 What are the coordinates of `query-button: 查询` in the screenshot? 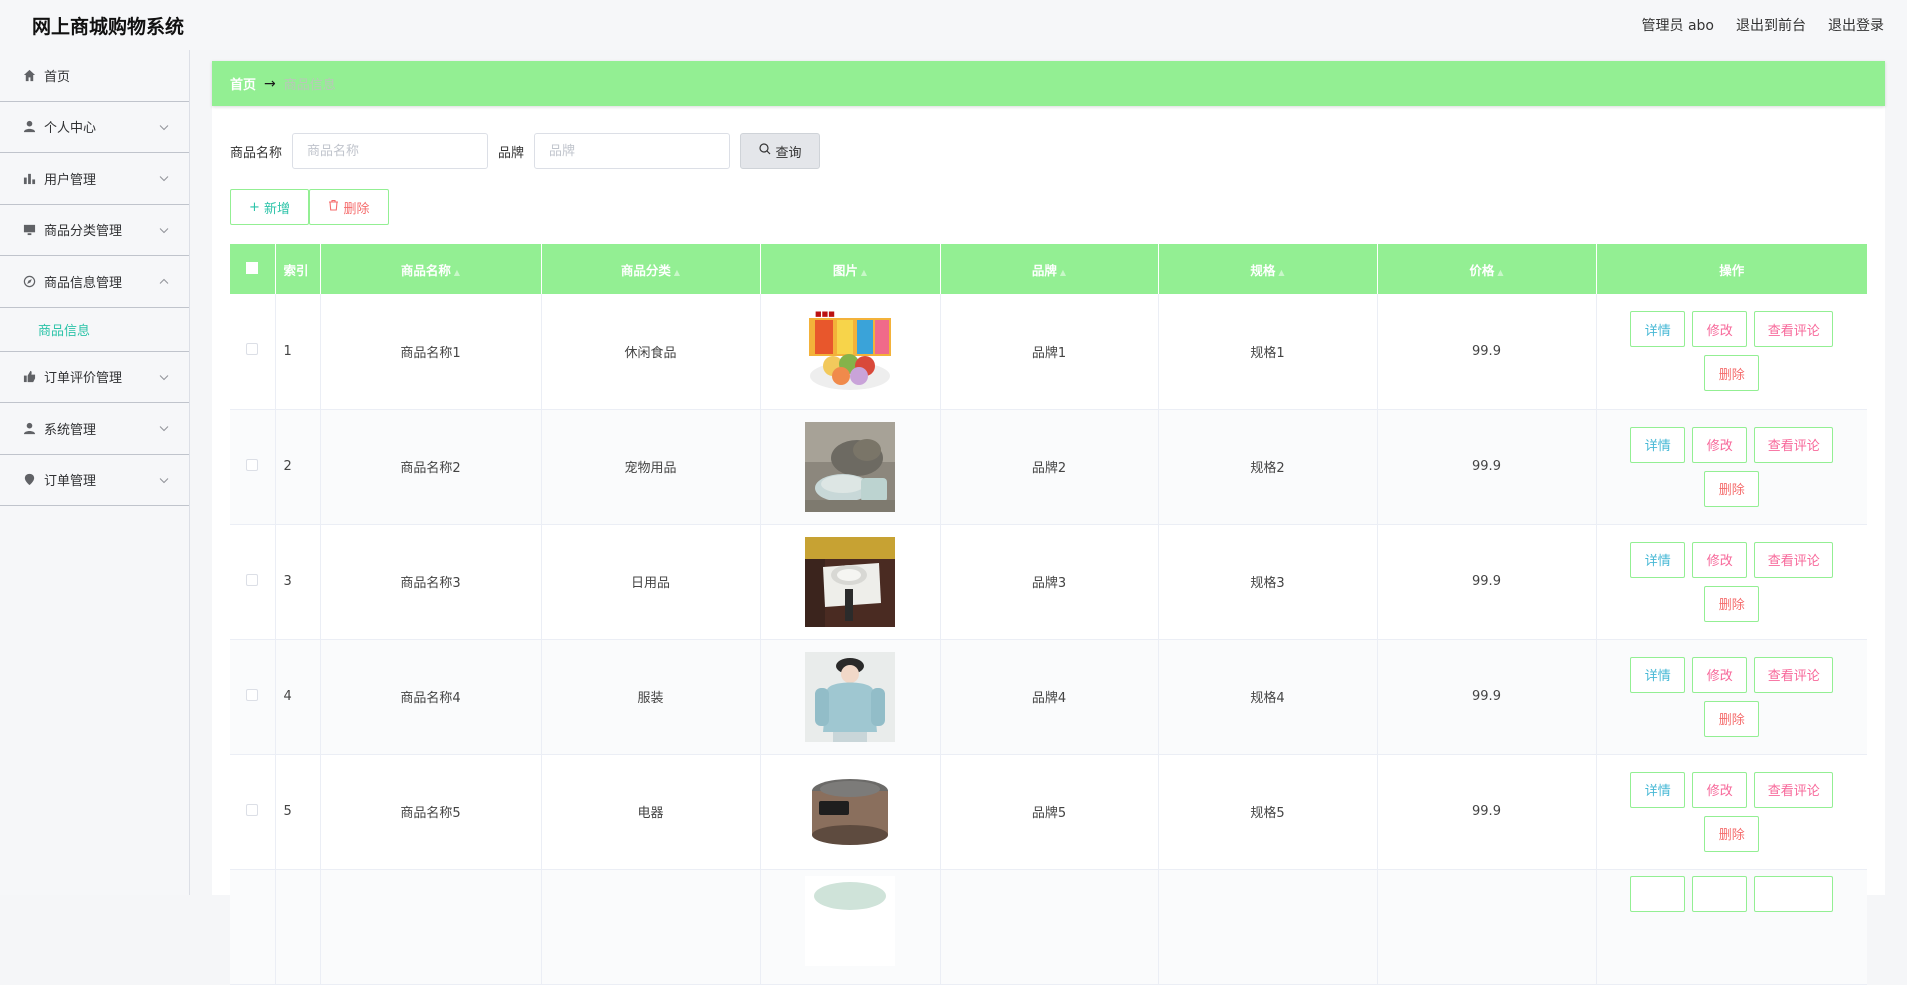 It's located at (780, 151).